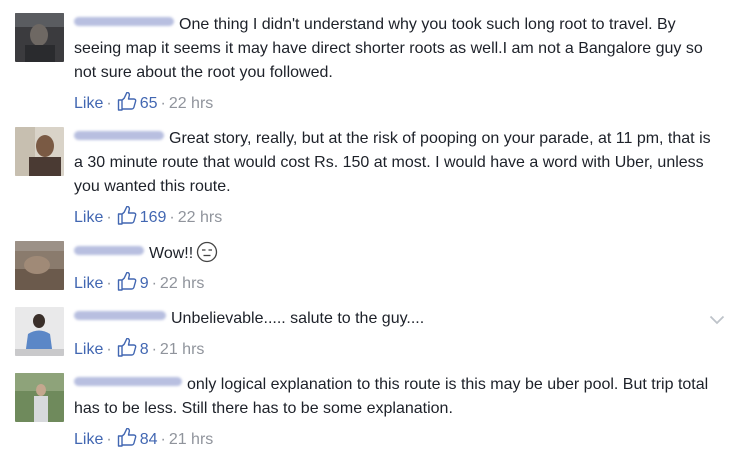 This screenshot has width=745, height=458. I want to click on comment-actions: Like · 8 · 21 hrs, so click(139, 348).